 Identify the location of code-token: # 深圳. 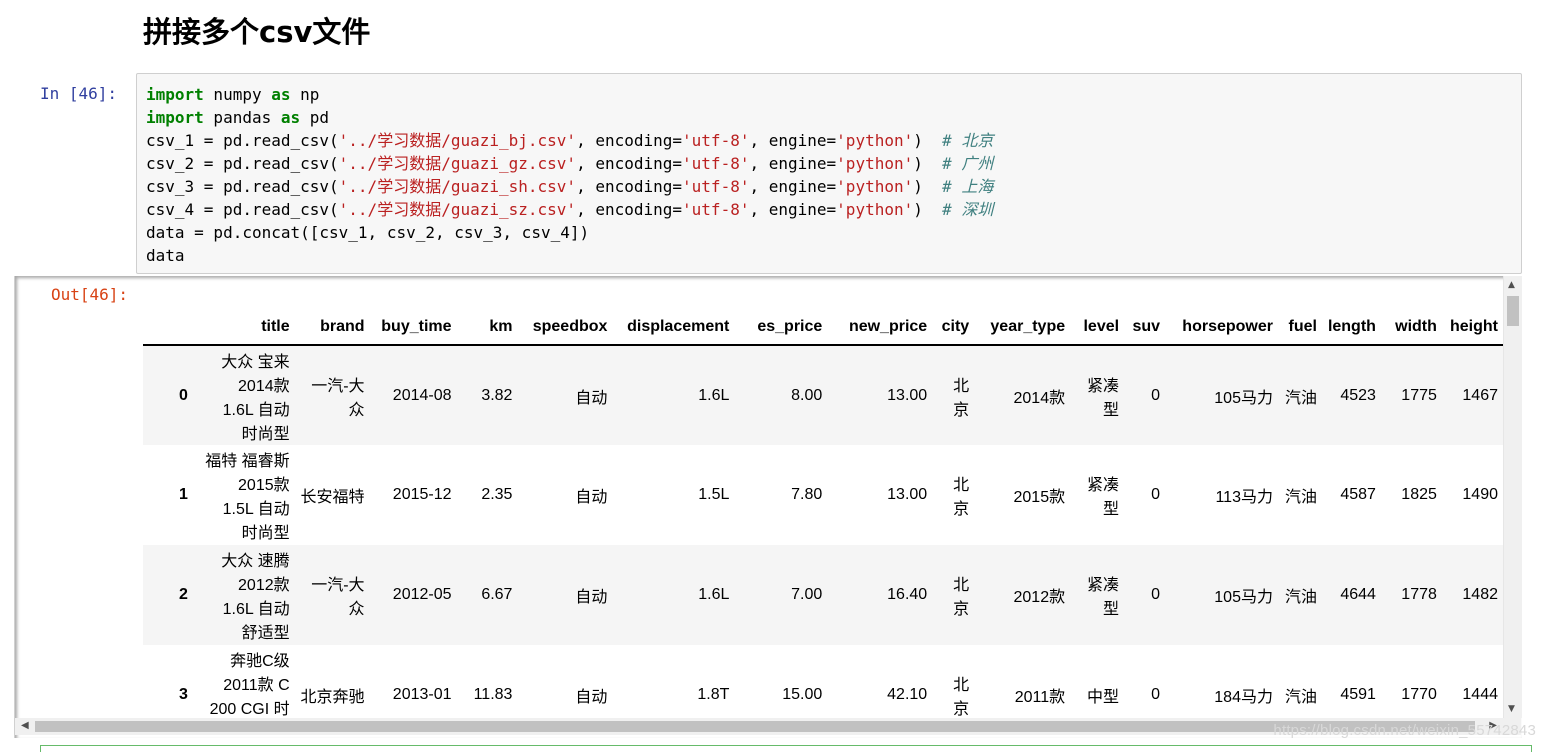
(968, 209).